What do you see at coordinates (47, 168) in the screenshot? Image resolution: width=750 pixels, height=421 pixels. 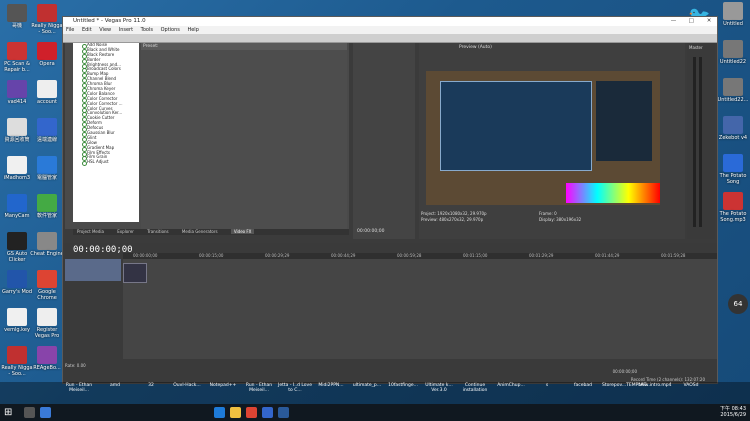 I see `desktop-icon: 電腦管家` at bounding box center [47, 168].